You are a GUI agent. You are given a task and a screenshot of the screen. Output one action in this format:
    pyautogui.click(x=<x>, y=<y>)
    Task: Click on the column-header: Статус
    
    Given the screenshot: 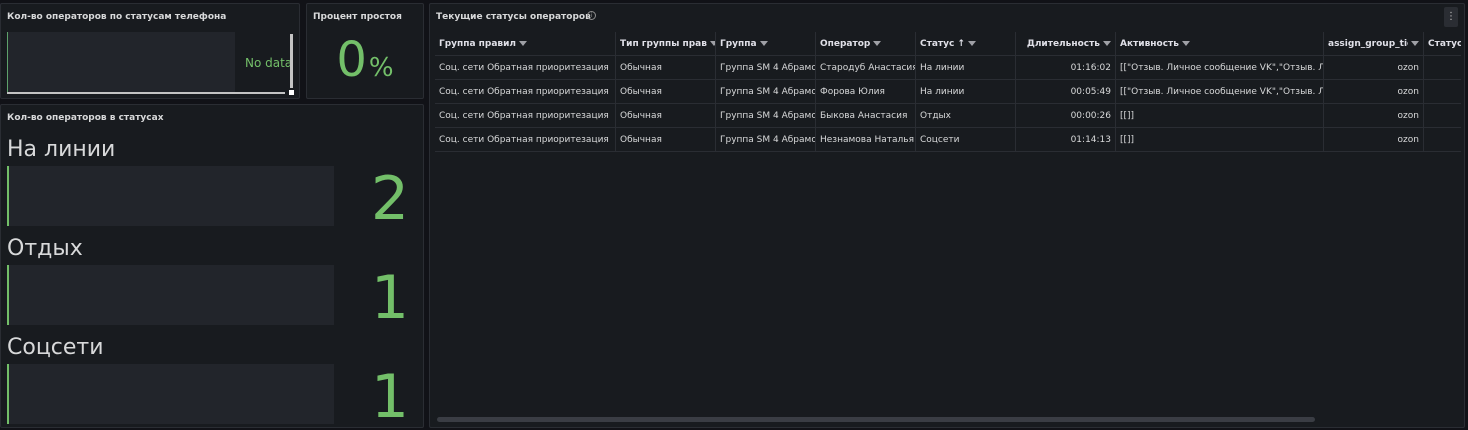 What is the action you would take?
    pyautogui.click(x=1442, y=44)
    